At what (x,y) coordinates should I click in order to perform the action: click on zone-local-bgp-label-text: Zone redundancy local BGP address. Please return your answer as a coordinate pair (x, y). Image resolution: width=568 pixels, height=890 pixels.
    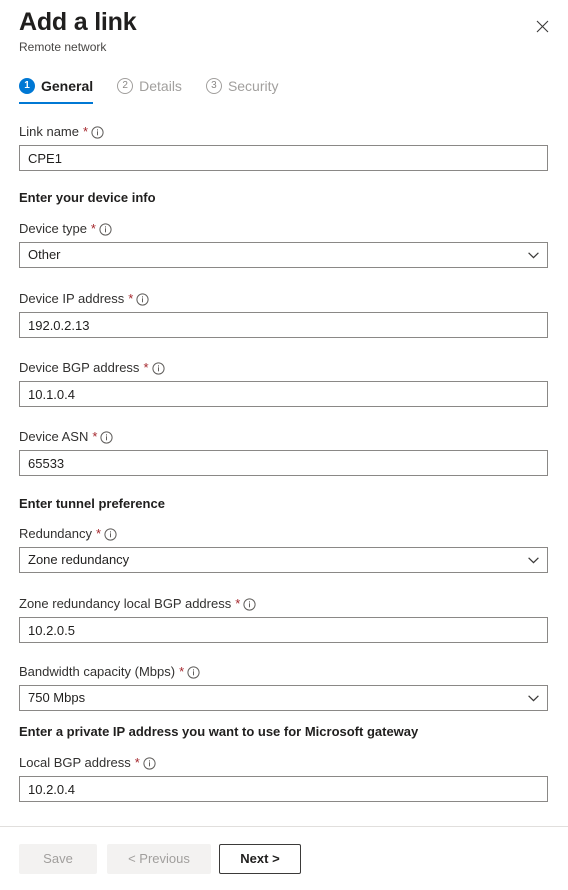
    Looking at the image, I should click on (125, 603).